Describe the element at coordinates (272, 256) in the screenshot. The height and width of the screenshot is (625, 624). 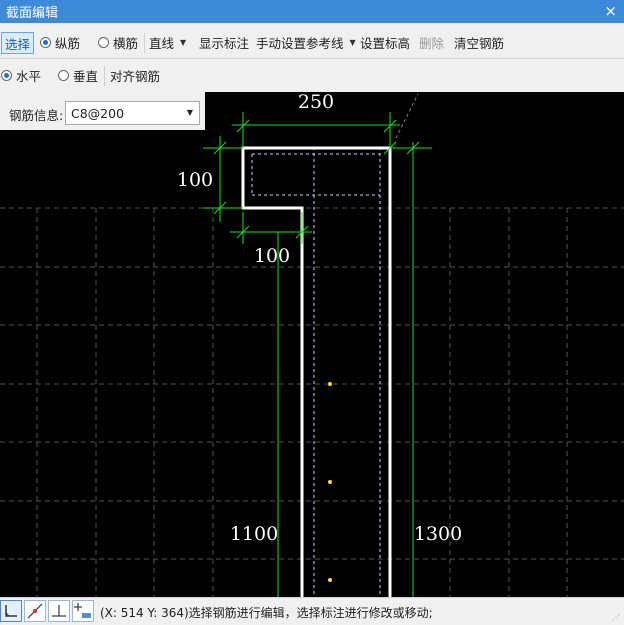
I see `dim-inner-100: 100` at that location.